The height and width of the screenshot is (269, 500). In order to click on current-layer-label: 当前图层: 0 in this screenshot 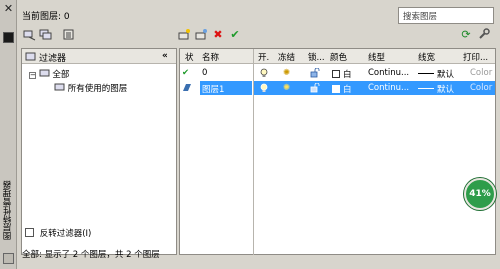, I will do `click(46, 17)`.